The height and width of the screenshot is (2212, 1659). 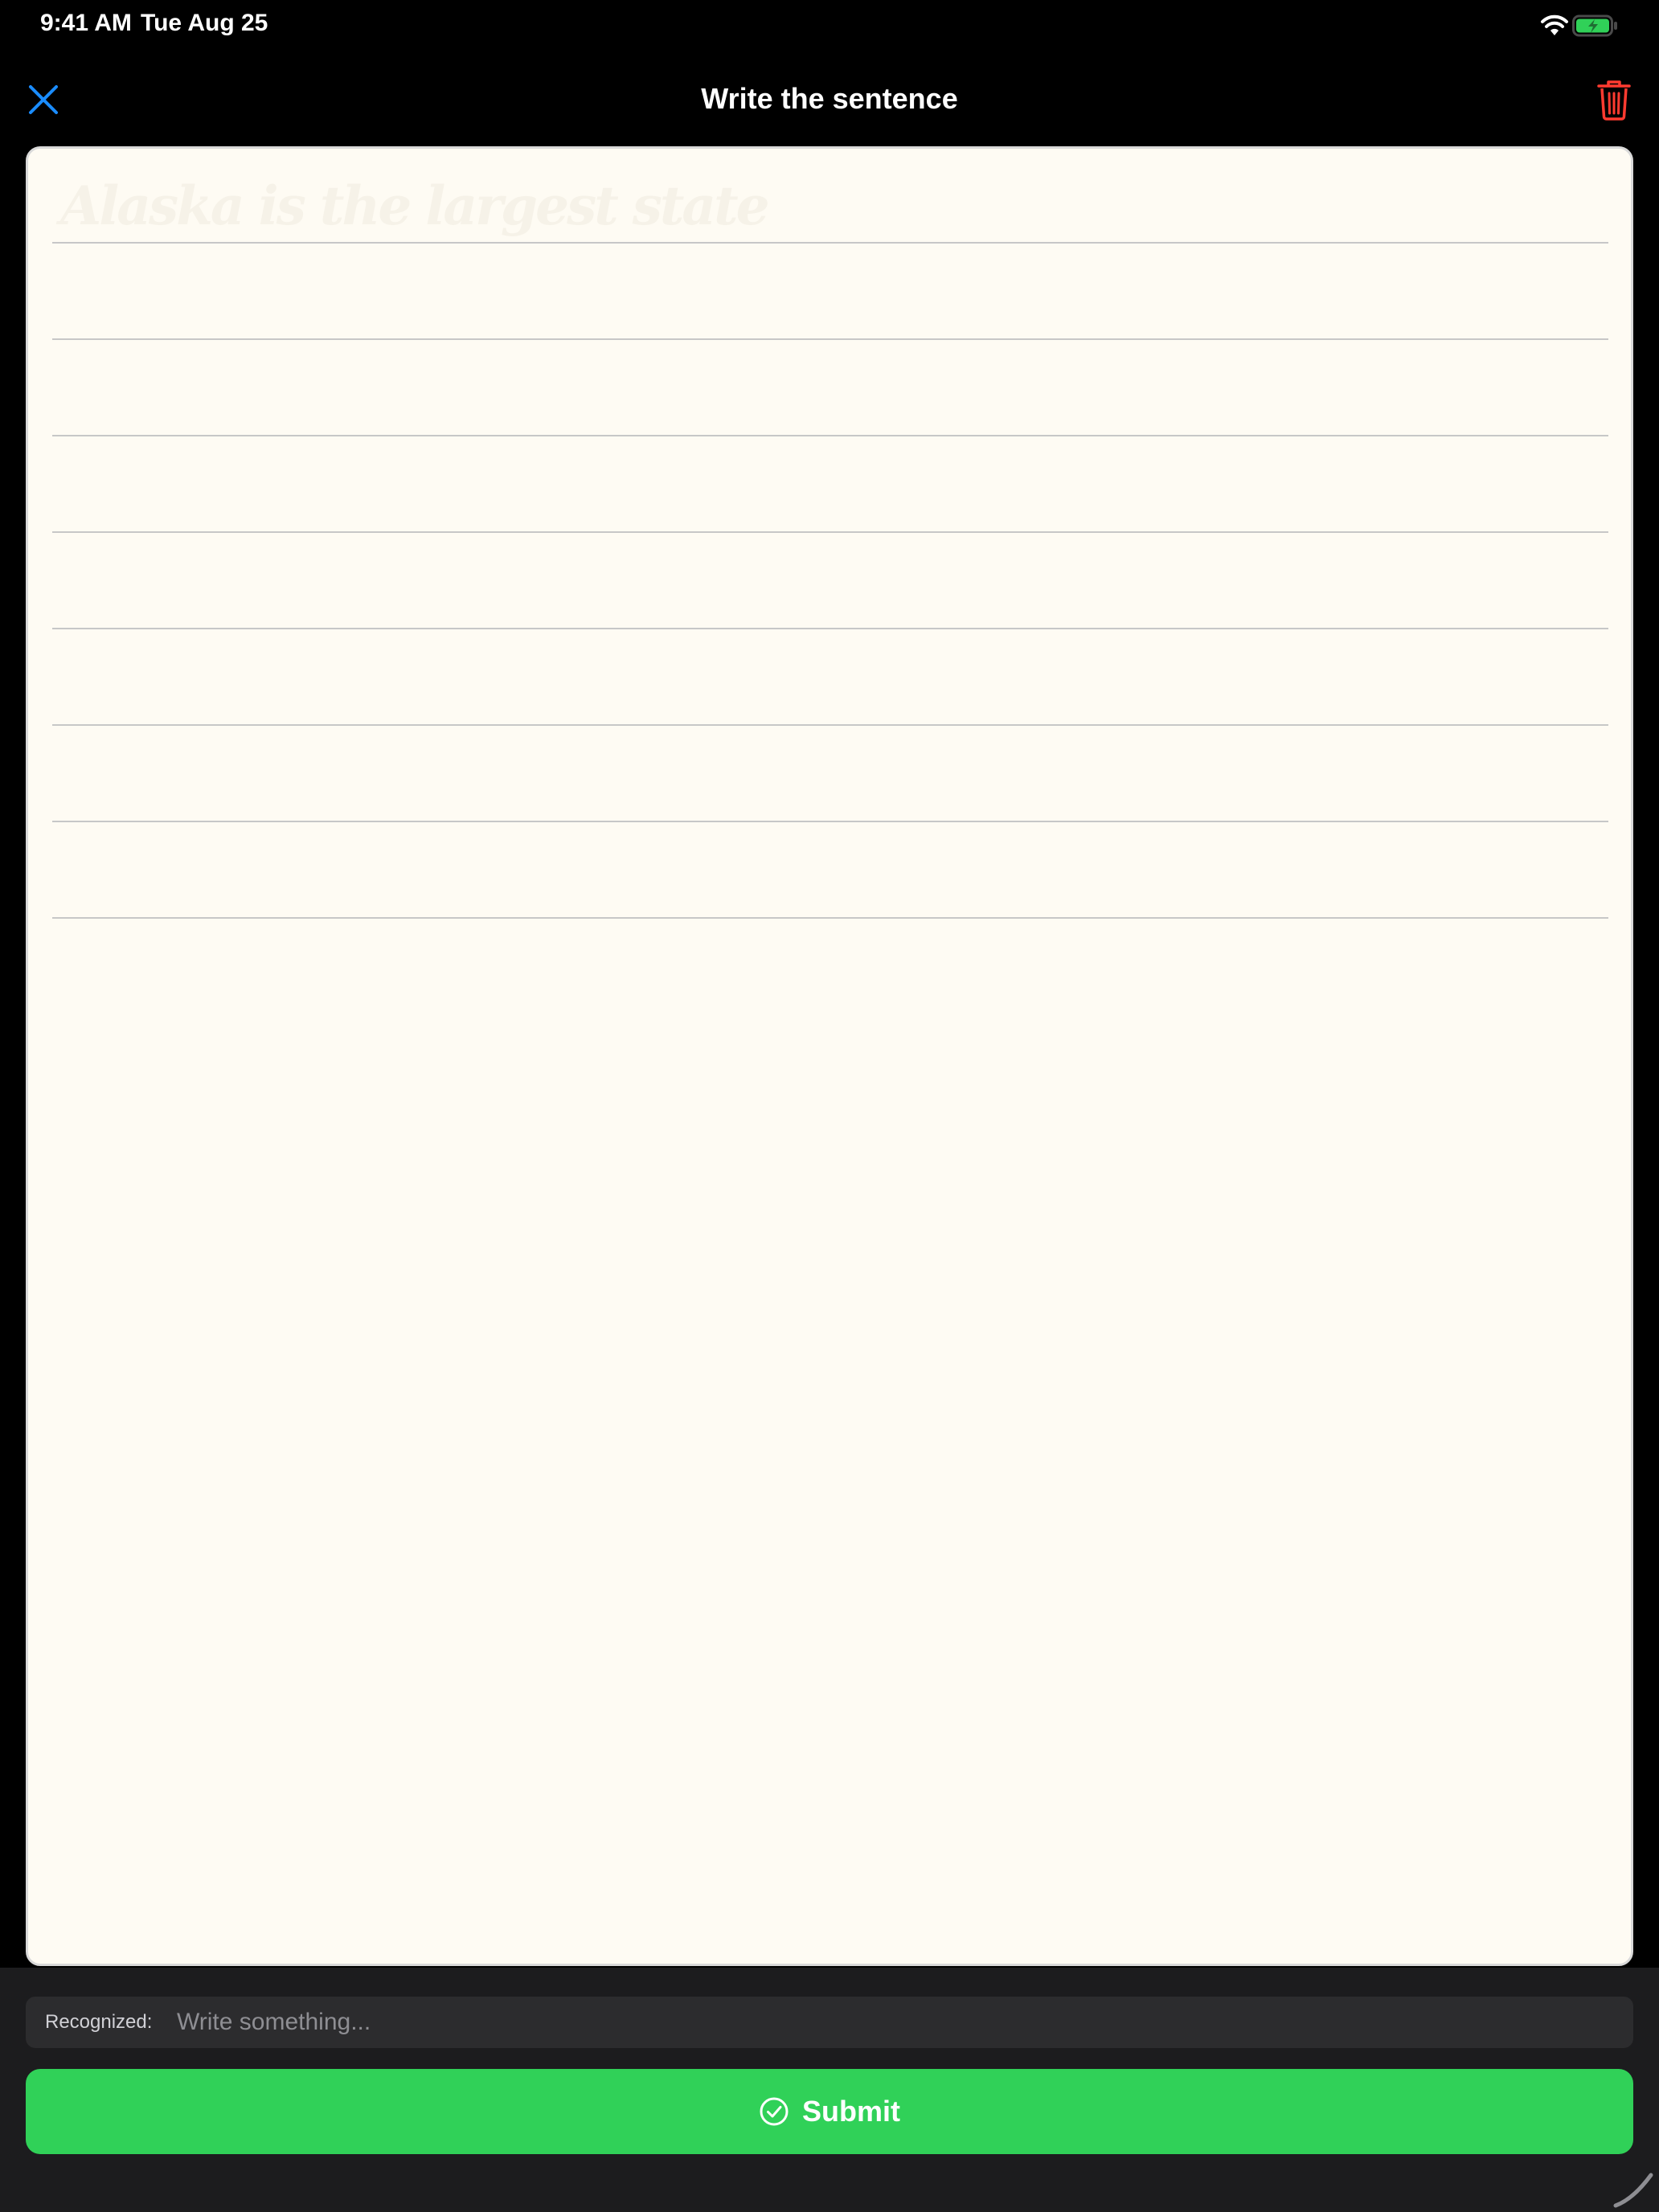 I want to click on status-date: Tue Aug 25, so click(x=204, y=23).